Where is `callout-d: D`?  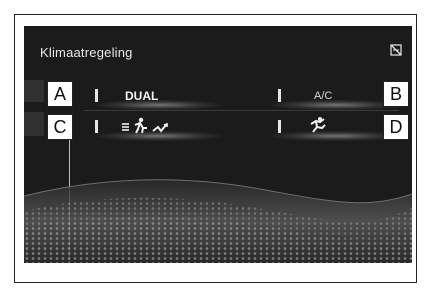
callout-d: D is located at coordinates (396, 127).